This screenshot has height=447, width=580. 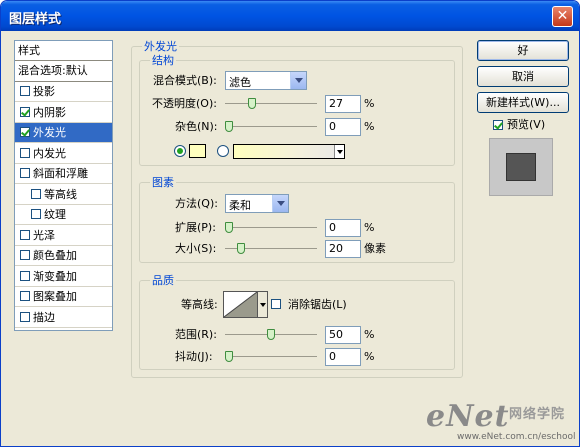 What do you see at coordinates (562, 16) in the screenshot?
I see `close-button: ✕` at bounding box center [562, 16].